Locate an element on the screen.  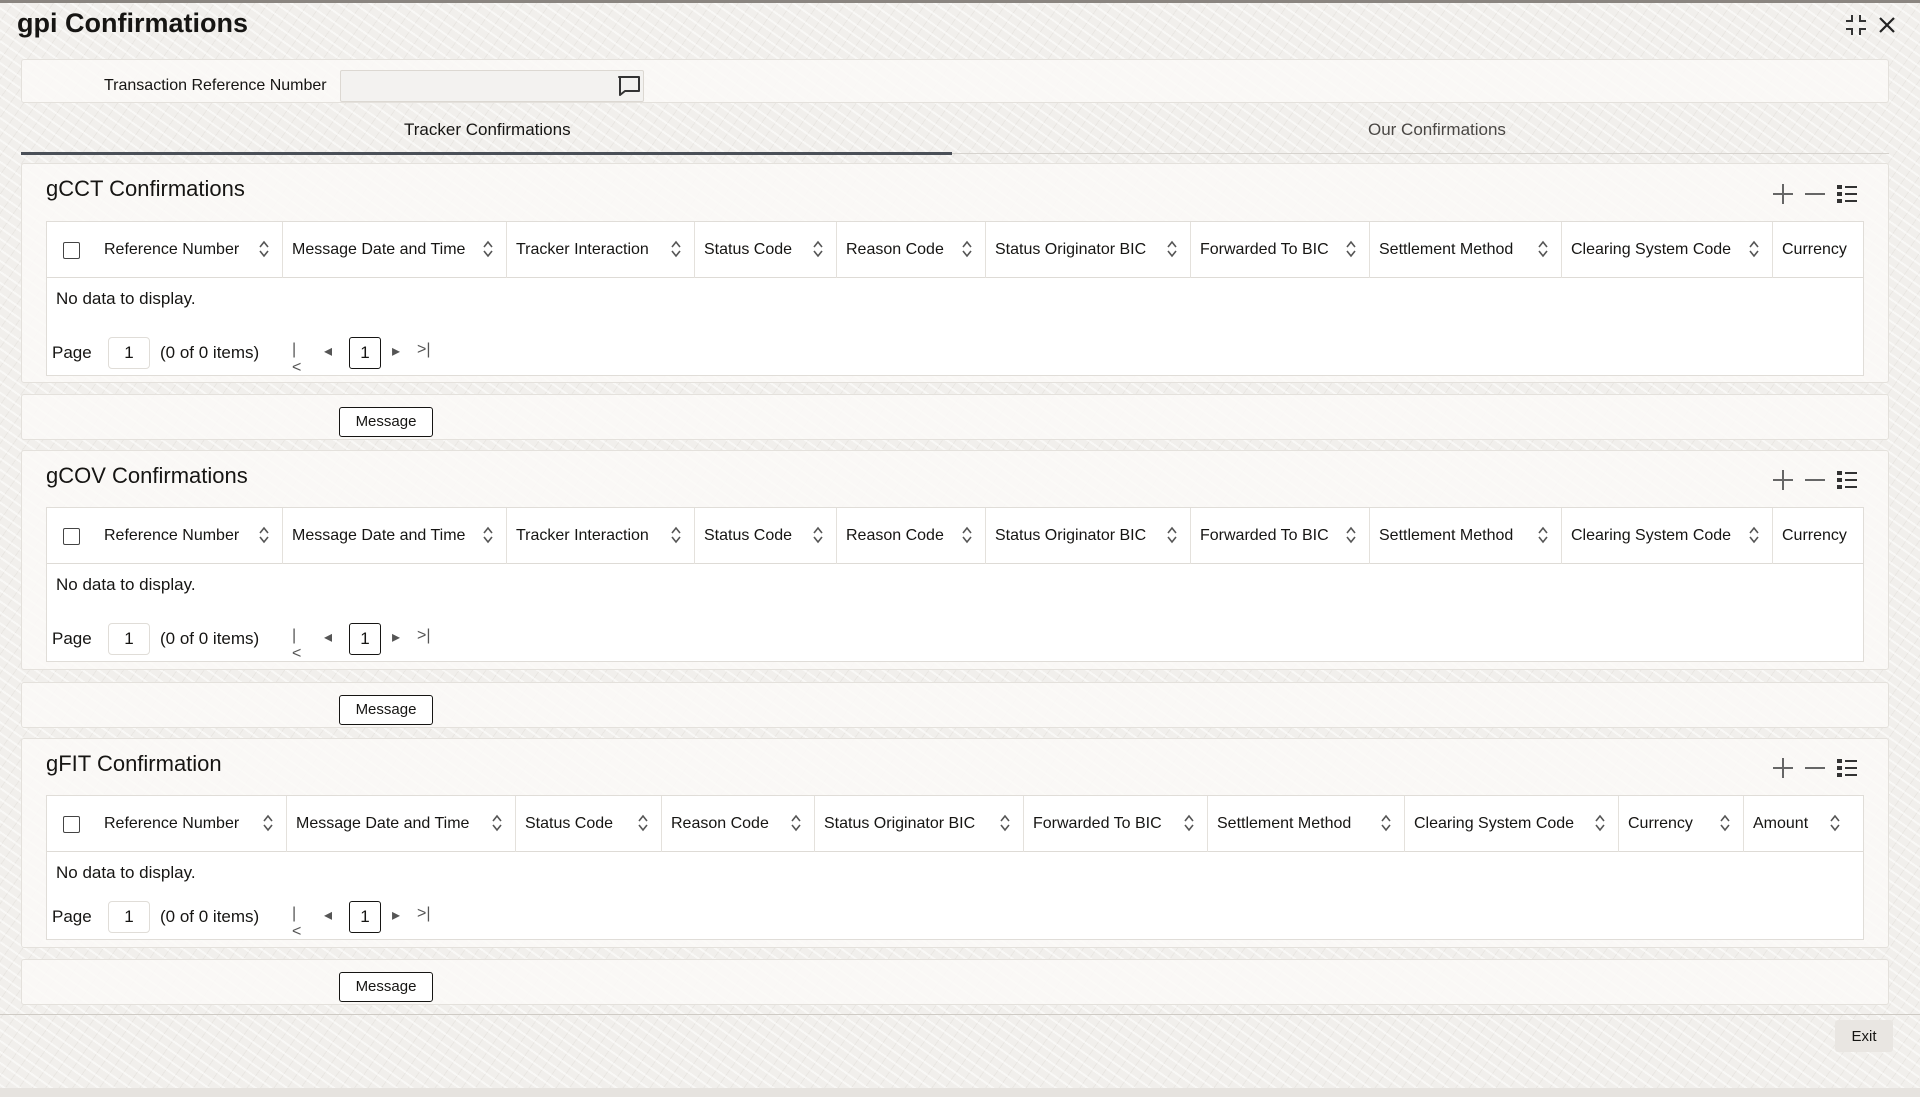
collapse-icon is located at coordinates (1856, 25).